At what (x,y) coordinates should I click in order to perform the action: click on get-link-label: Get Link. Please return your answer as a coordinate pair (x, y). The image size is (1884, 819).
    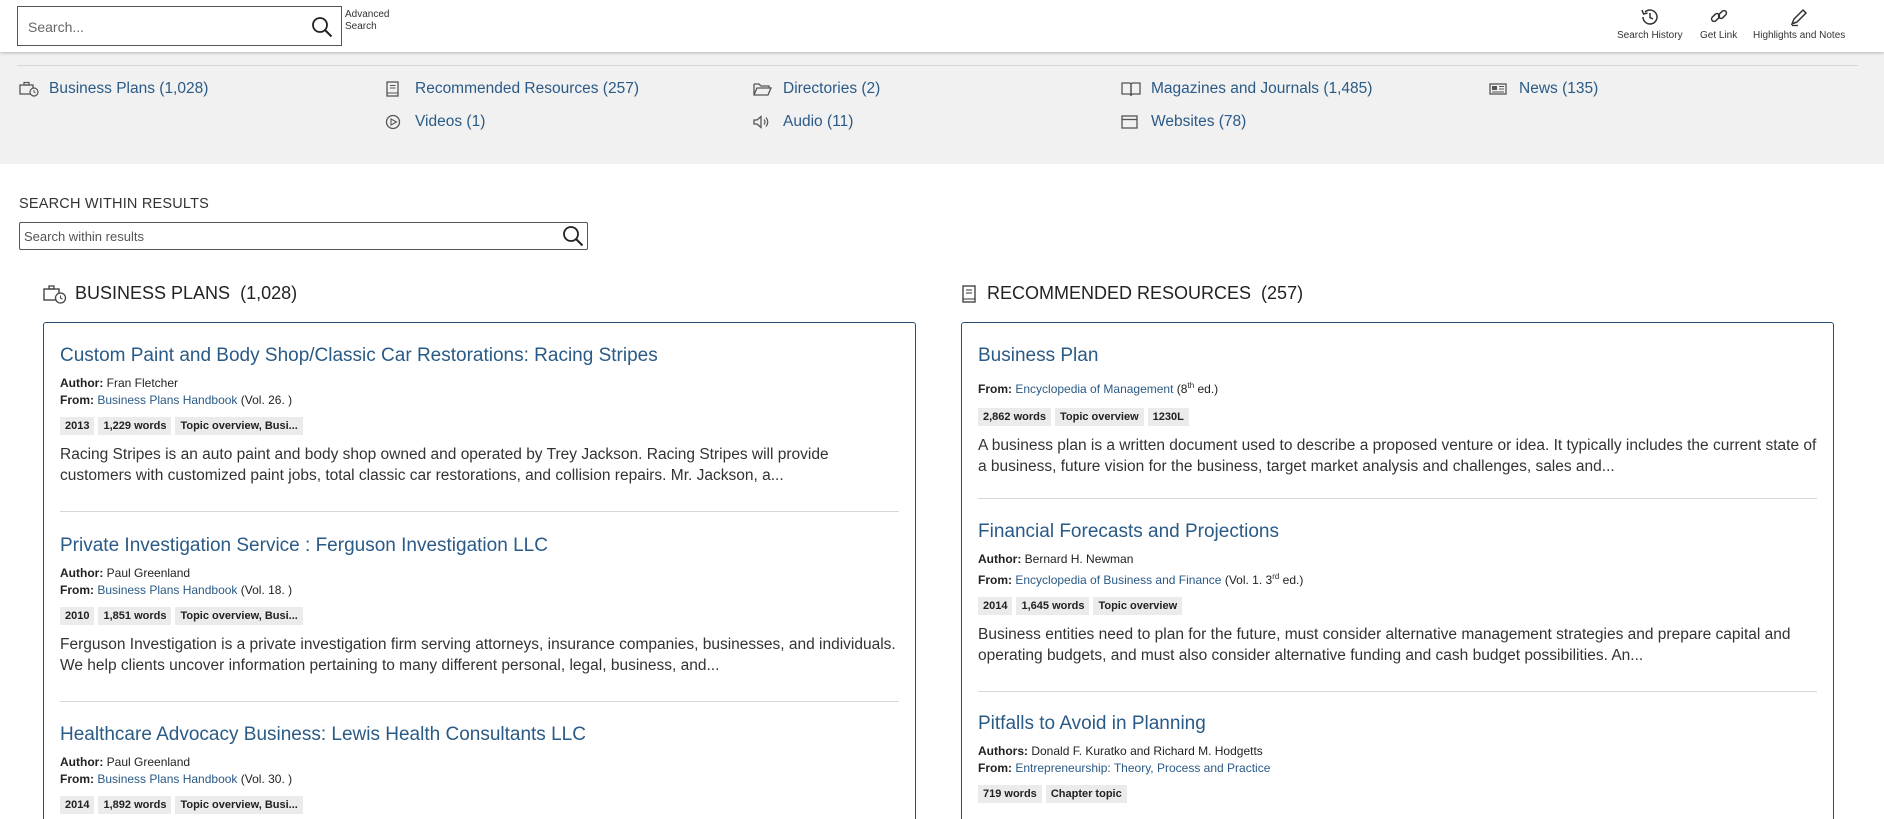
    Looking at the image, I should click on (1719, 35).